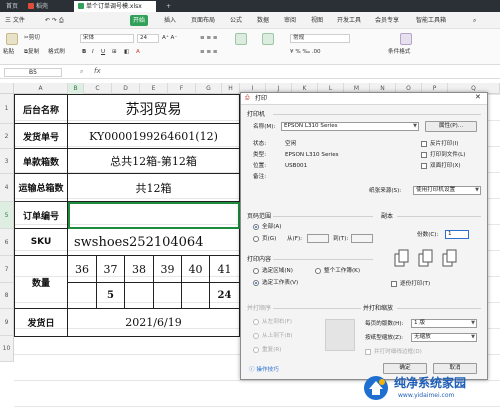 This screenshot has height=408, width=500. What do you see at coordinates (111, 296) in the screenshot?
I see `quantity-cell: 5` at bounding box center [111, 296].